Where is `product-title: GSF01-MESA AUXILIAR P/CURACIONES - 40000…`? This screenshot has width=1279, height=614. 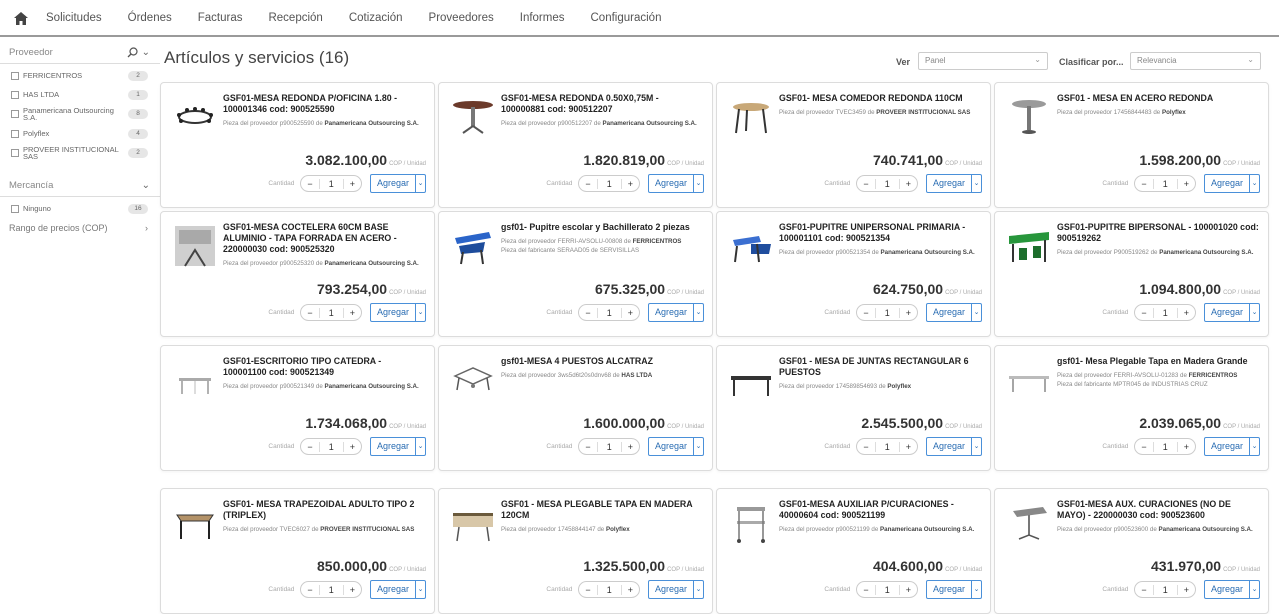 product-title: GSF01-MESA AUXILIAR P/CURACIONES - 40000… is located at coordinates (880, 510).